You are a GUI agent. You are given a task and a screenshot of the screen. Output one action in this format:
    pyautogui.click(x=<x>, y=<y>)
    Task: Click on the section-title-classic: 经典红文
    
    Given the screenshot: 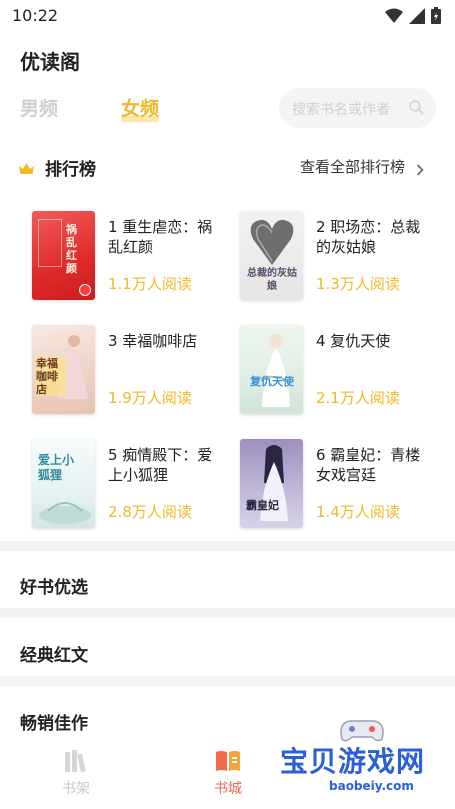 What is the action you would take?
    pyautogui.click(x=54, y=653)
    